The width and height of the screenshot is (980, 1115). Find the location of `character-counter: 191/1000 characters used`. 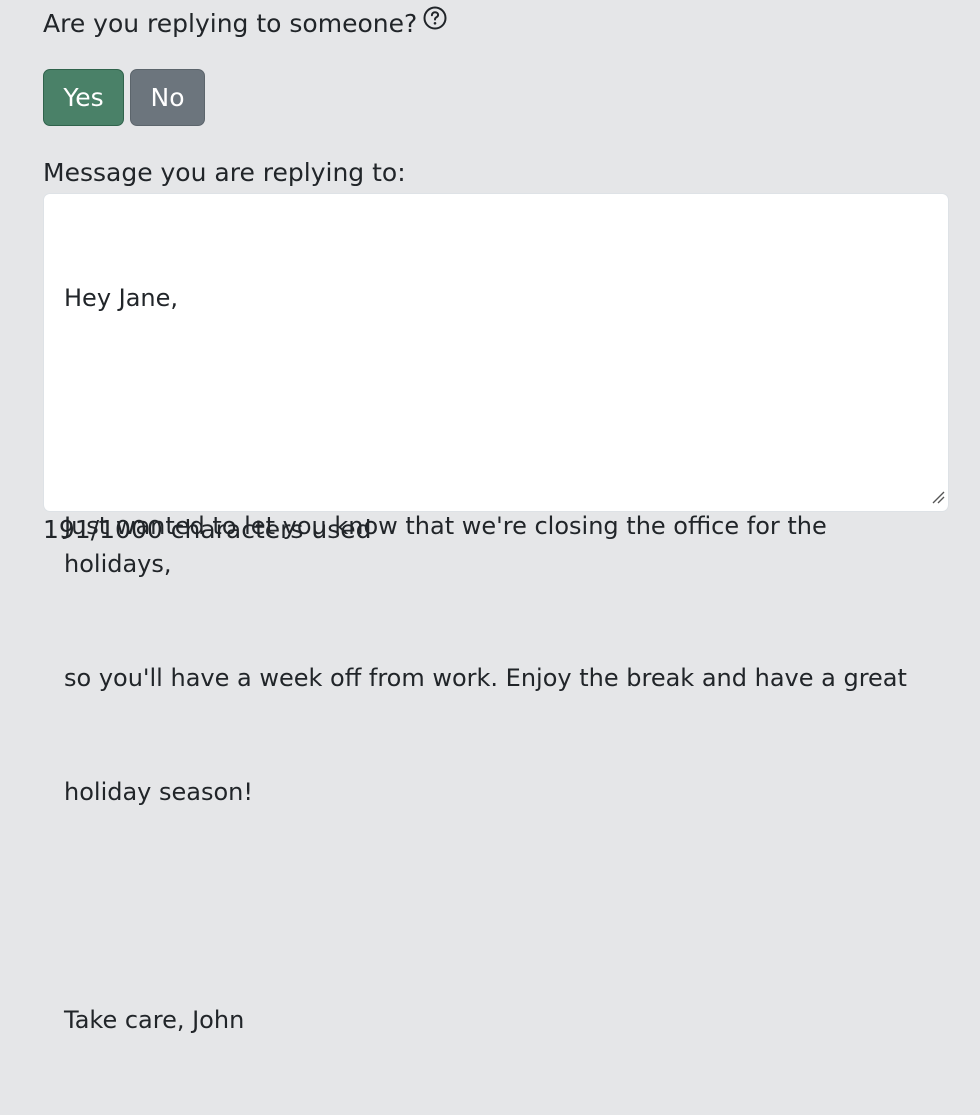

character-counter: 191/1000 characters used is located at coordinates (207, 529).